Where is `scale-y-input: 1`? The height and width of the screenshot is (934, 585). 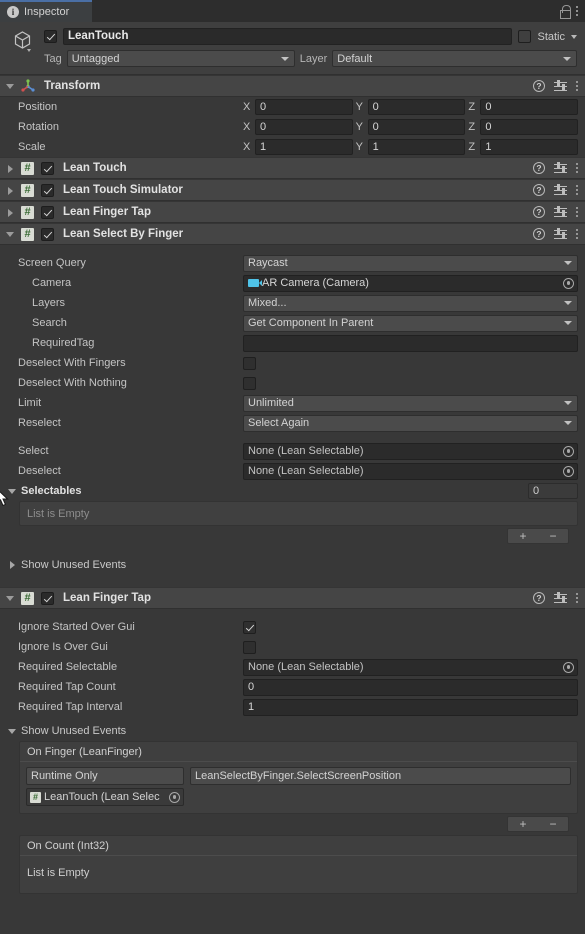
scale-y-input: 1 is located at coordinates (416, 147).